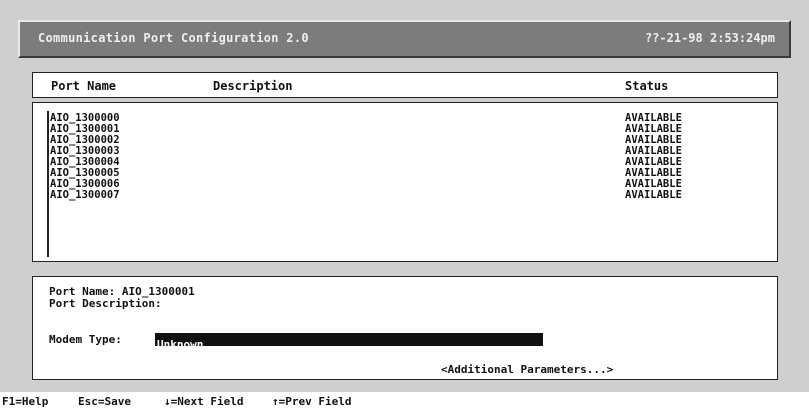 The width and height of the screenshot is (809, 410). What do you see at coordinates (527, 369) in the screenshot?
I see `additional-parameters-button: <Additional Parameters...>` at bounding box center [527, 369].